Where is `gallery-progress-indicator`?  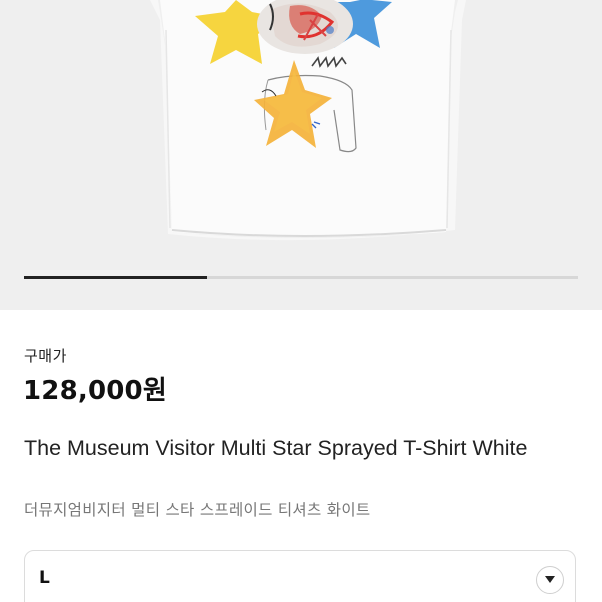 gallery-progress-indicator is located at coordinates (115, 277).